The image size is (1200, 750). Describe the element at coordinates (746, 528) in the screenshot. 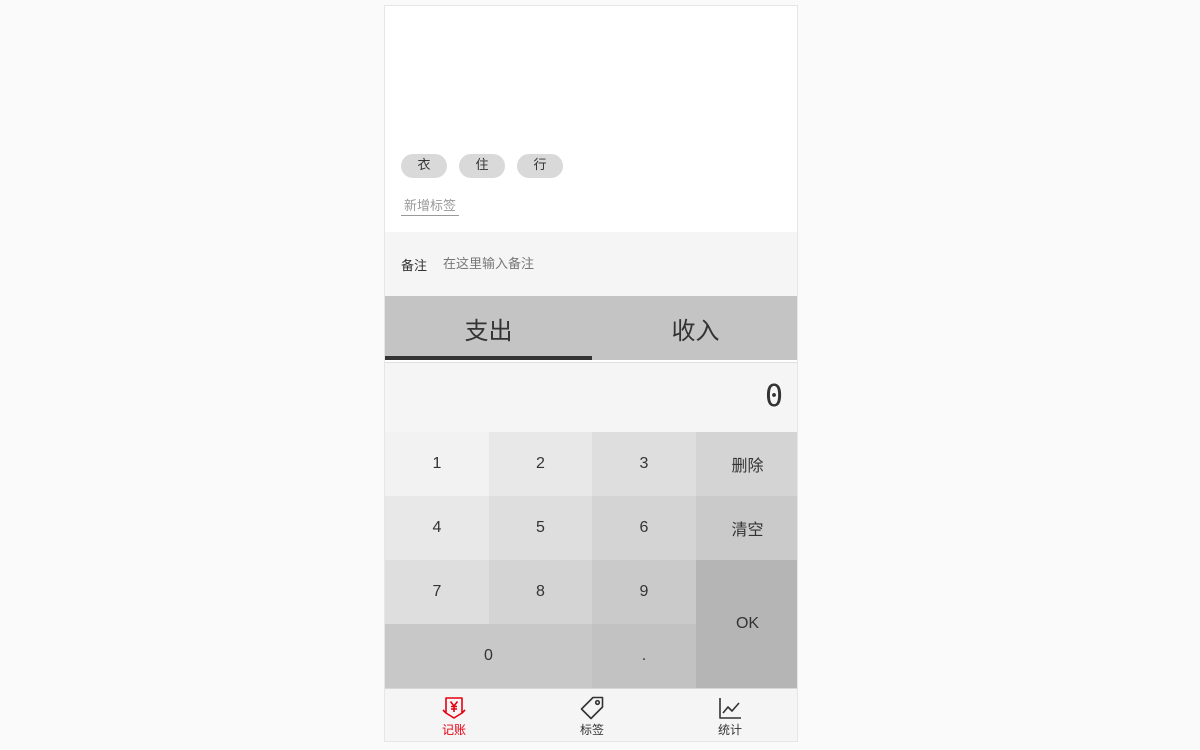

I see `clear-button: 清空` at that location.